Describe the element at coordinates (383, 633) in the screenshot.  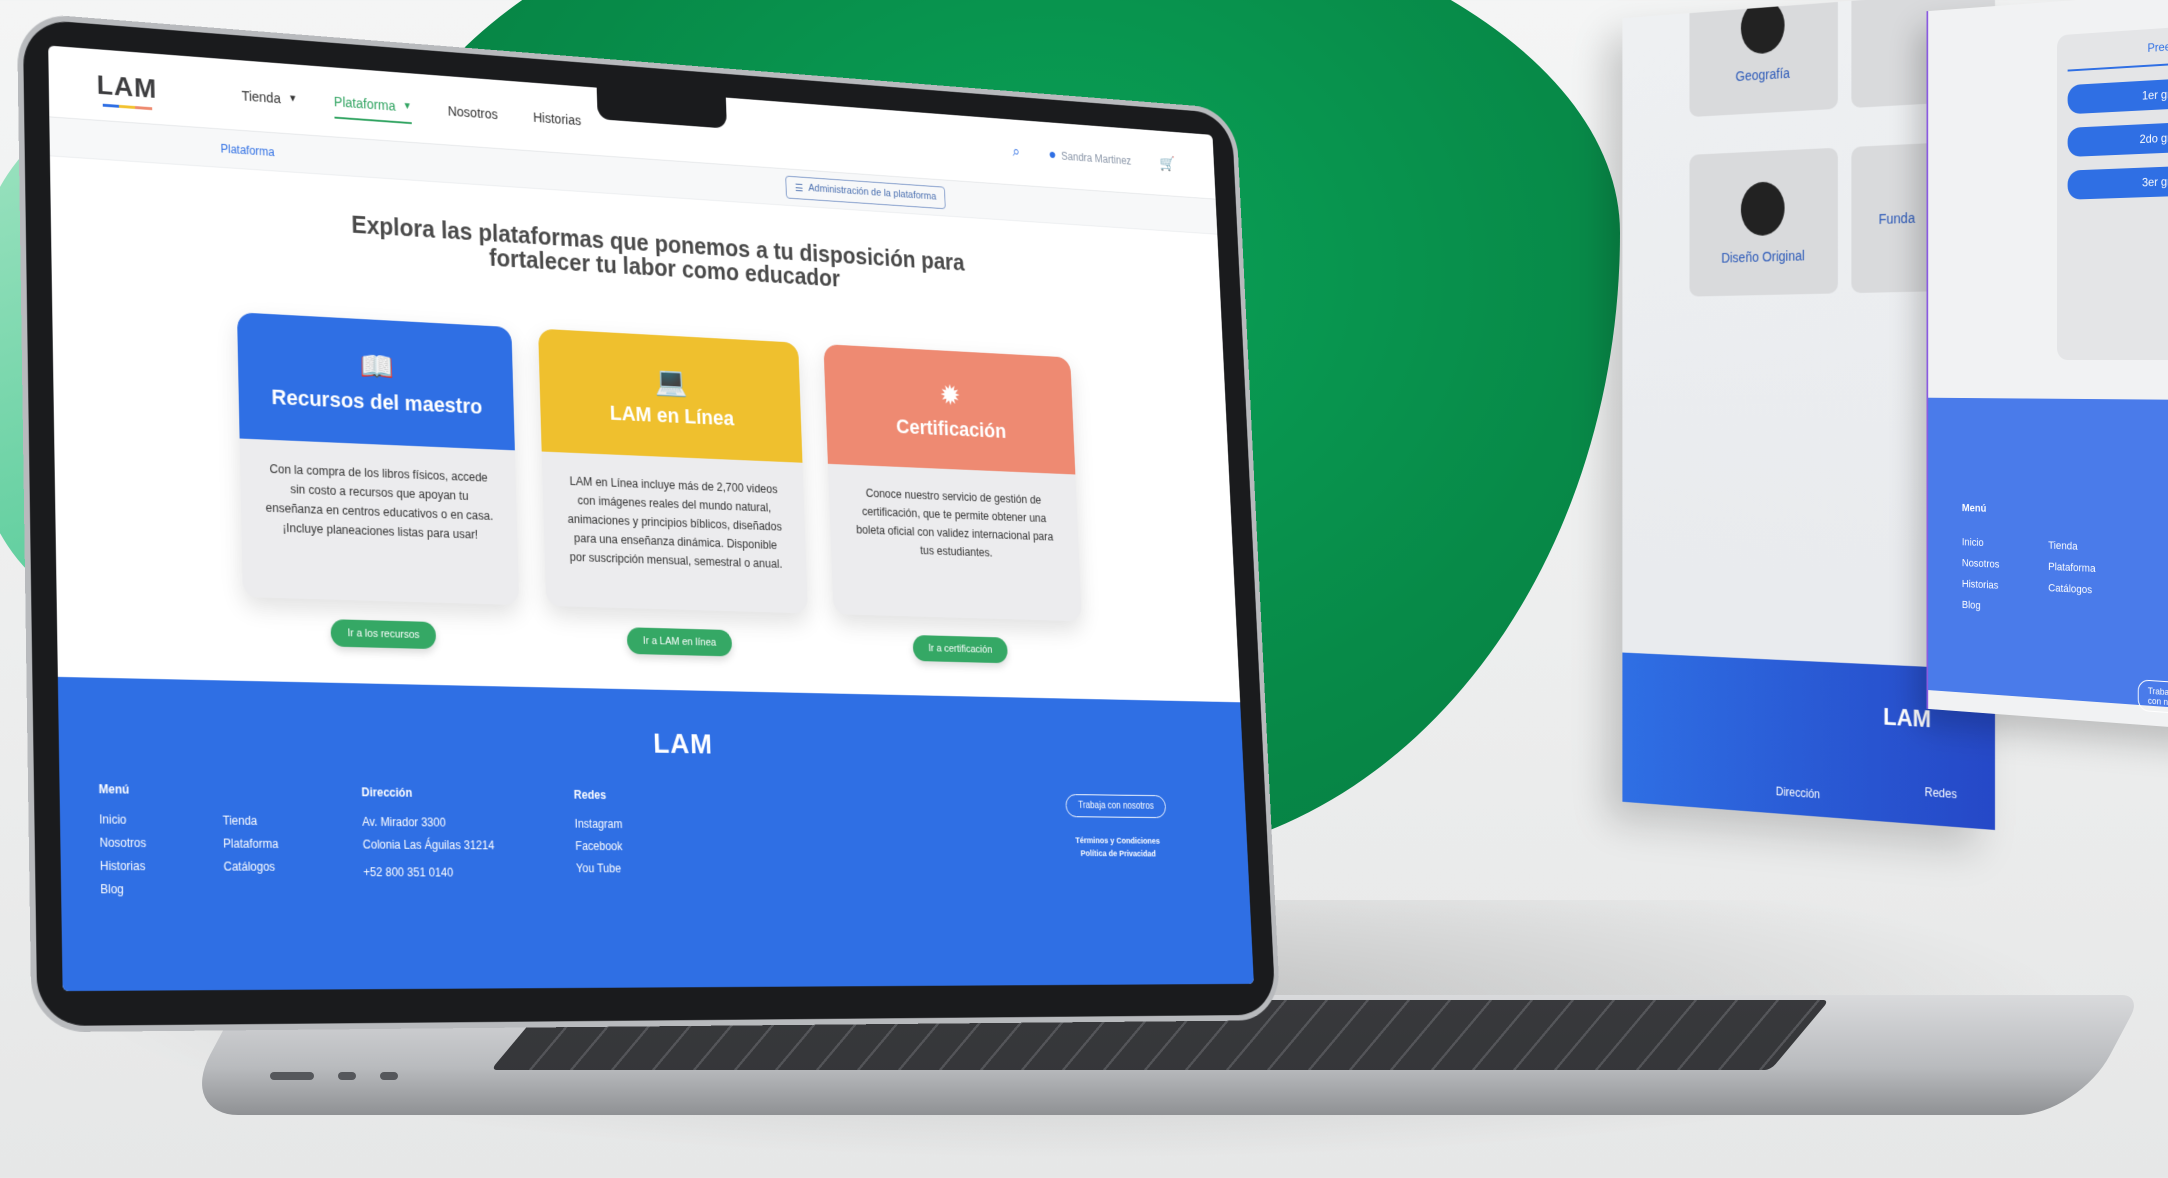
I see `cta-recursos-button: Ir a los recursos` at that location.